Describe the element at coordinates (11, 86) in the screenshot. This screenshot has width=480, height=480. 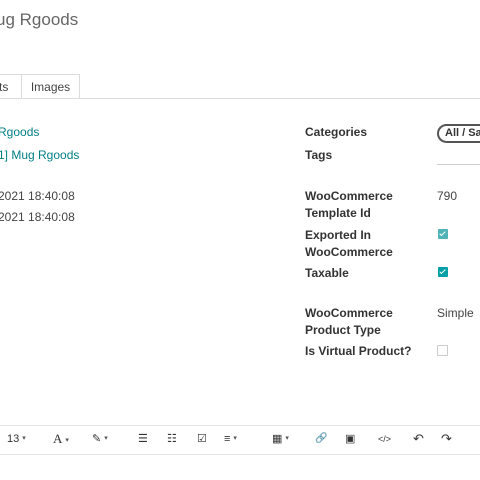
I see `tab-partial: ts` at that location.